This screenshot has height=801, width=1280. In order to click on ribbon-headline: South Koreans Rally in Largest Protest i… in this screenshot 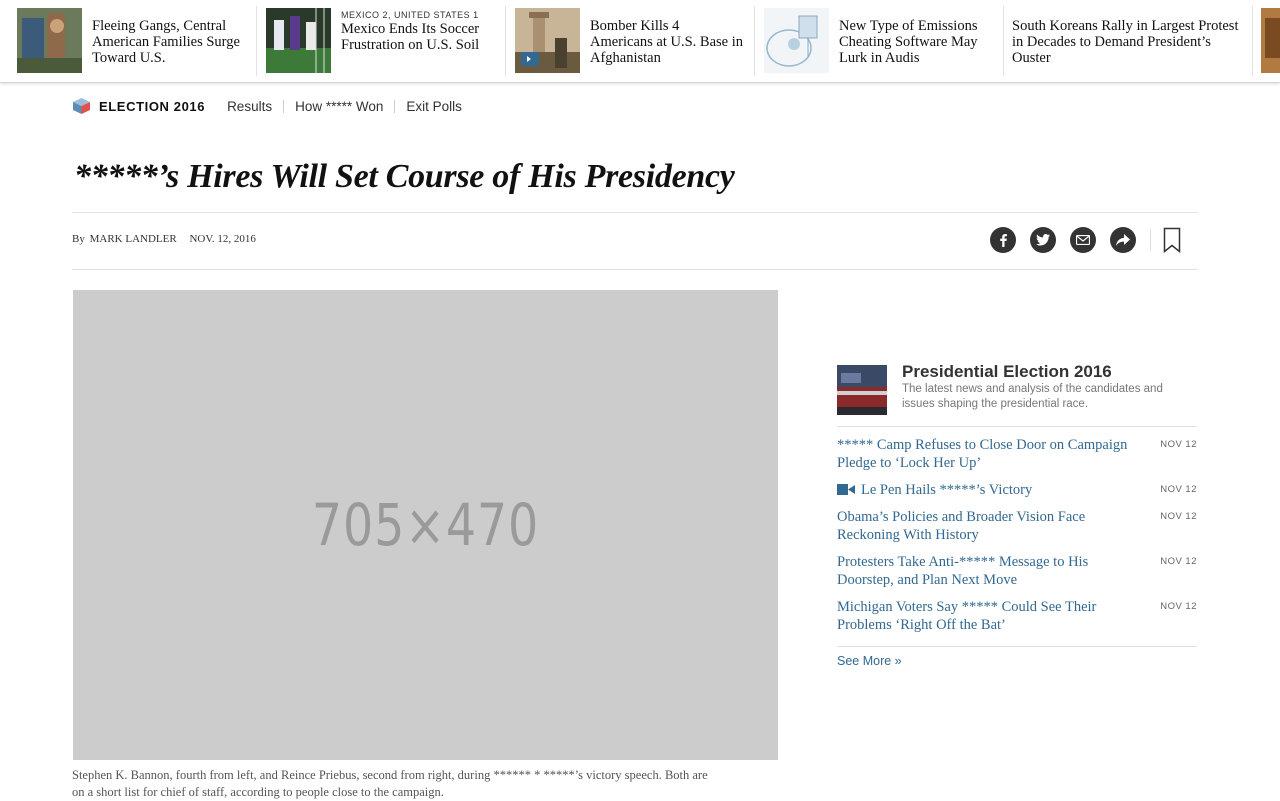, I will do `click(1125, 42)`.